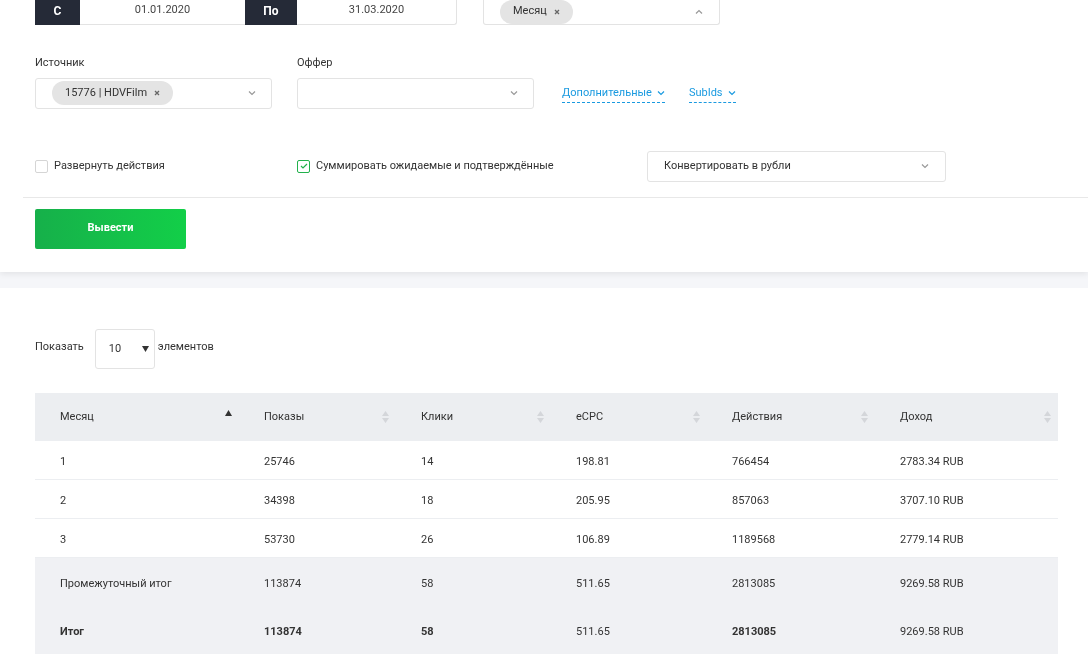 Image resolution: width=1088 pixels, height=654 pixels. I want to click on currency-select: Конвертировать в рубли, so click(796, 166).